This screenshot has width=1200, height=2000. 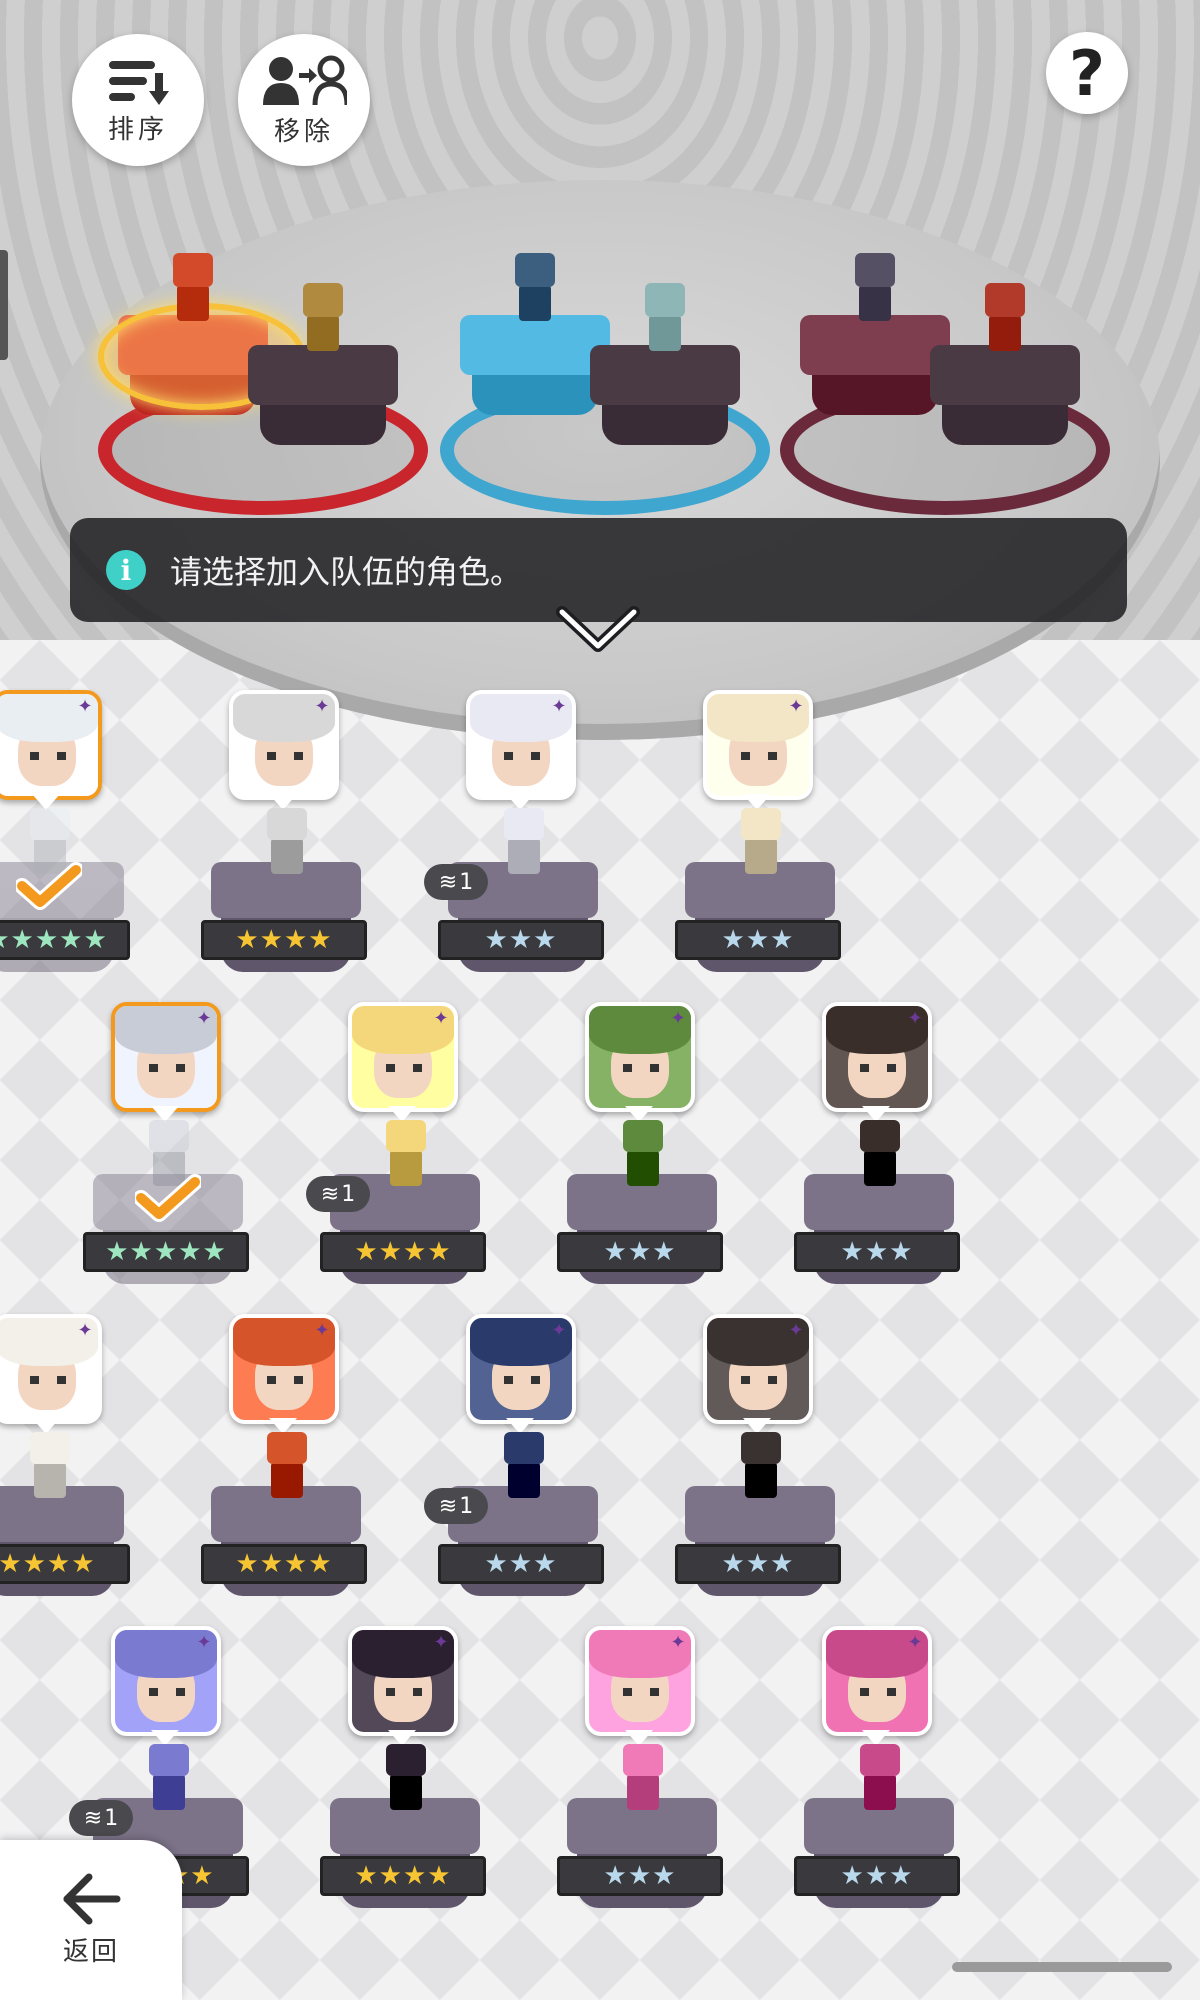 I want to click on sort-icon, so click(x=139, y=82).